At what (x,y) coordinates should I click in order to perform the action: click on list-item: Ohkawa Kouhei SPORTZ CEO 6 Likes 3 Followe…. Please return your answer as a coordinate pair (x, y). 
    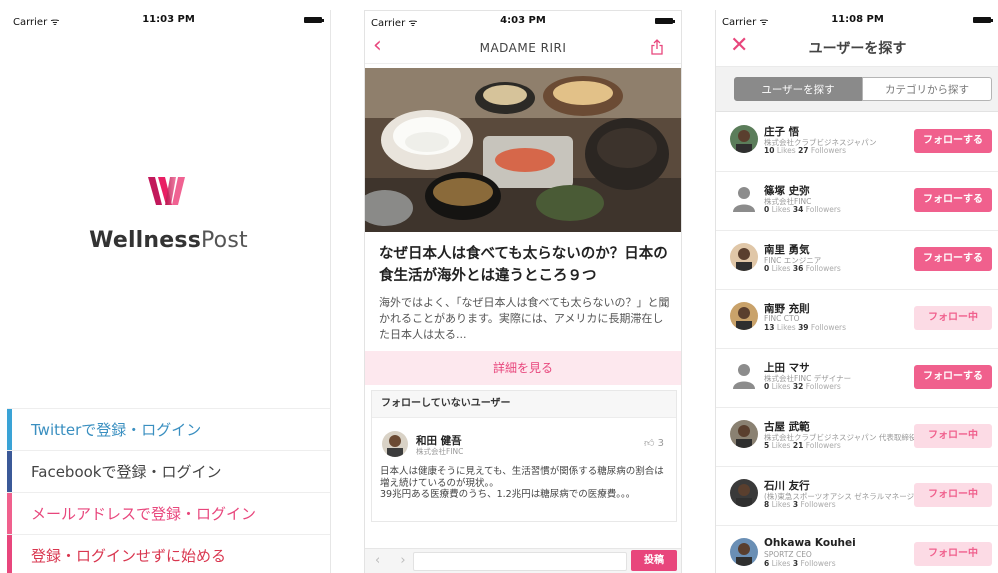
    Looking at the image, I should click on (857, 549).